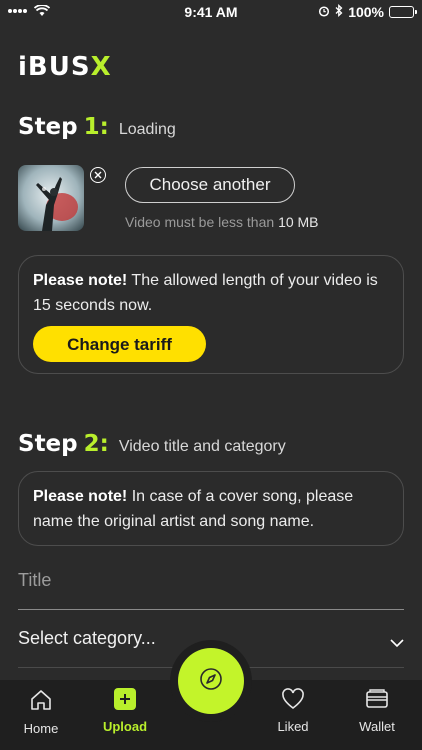 The image size is (422, 750). I want to click on step1-word: Step, so click(48, 127).